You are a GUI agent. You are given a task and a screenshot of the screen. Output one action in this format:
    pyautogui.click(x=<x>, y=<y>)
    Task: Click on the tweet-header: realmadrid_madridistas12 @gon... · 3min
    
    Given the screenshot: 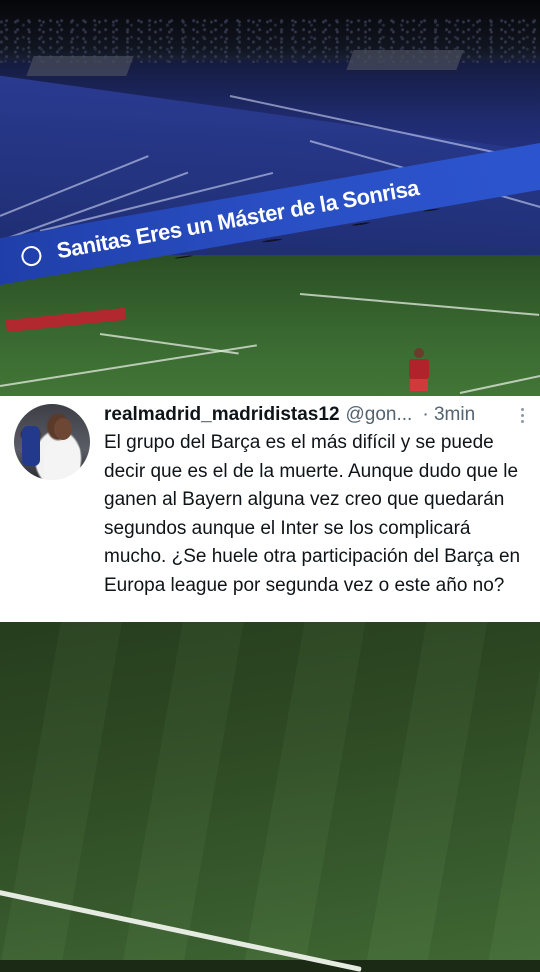 What is the action you would take?
    pyautogui.click(x=316, y=415)
    